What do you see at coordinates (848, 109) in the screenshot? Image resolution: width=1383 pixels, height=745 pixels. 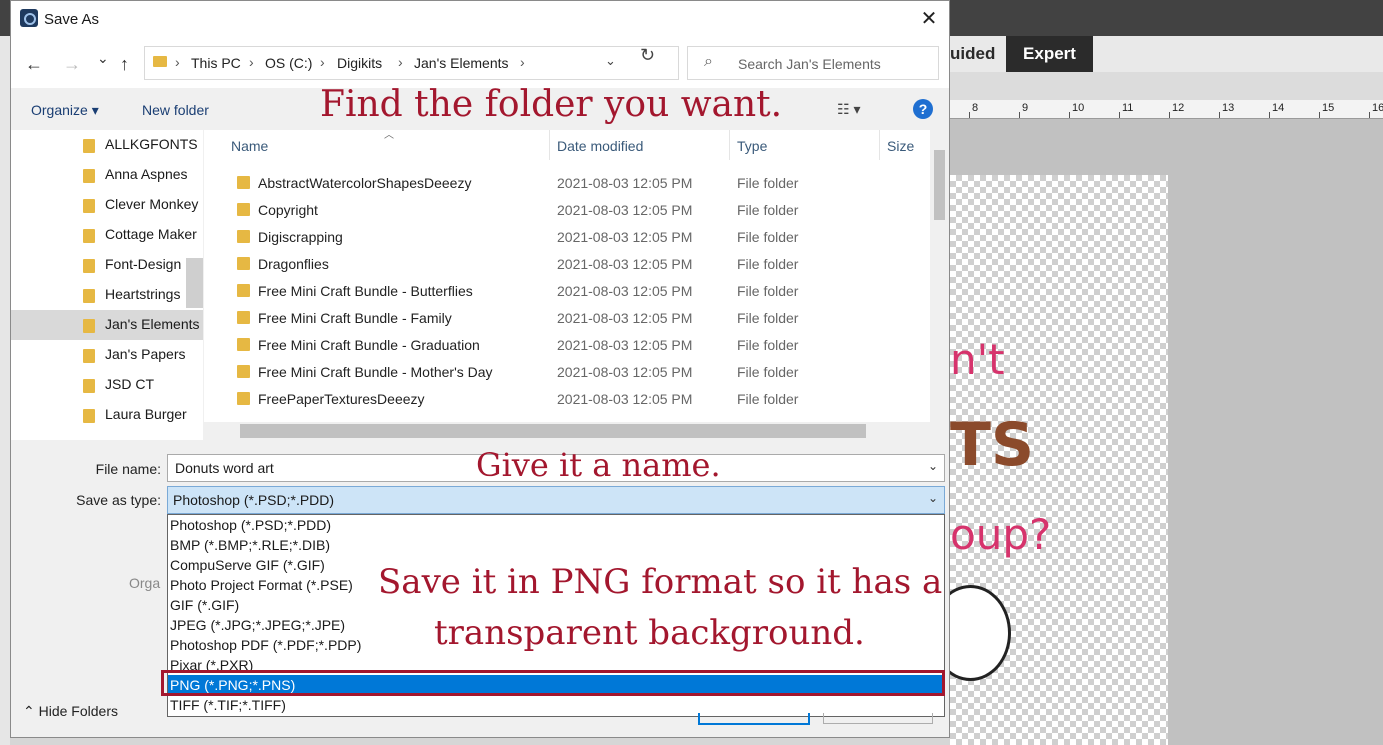 I see `view-options-icon: ☷ ▾` at bounding box center [848, 109].